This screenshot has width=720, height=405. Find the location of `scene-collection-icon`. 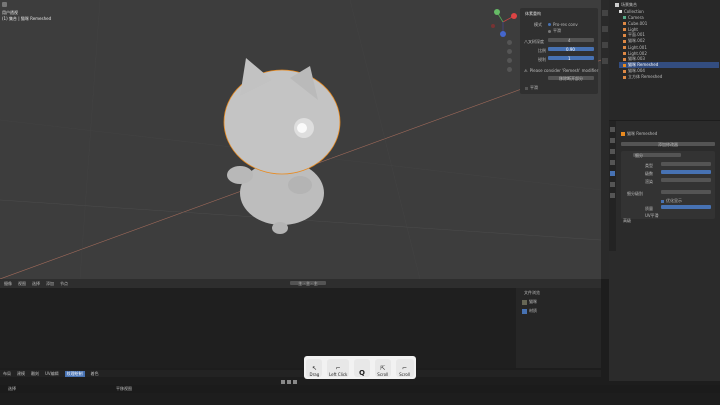

scene-collection-icon is located at coordinates (617, 5).